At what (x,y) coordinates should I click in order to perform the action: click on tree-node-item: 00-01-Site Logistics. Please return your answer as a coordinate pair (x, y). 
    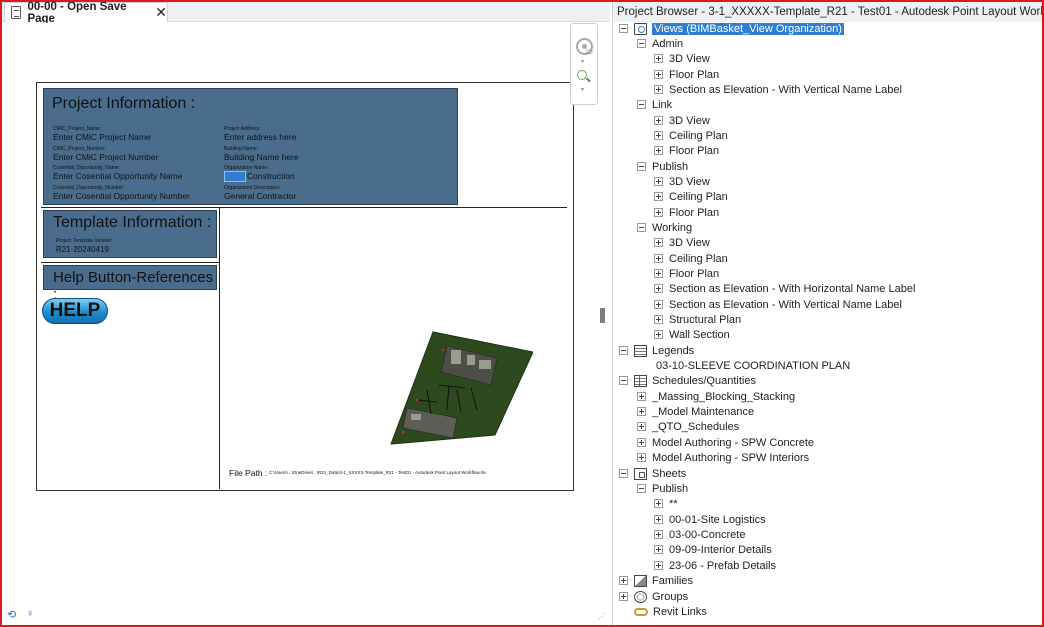
    Looking at the image, I should click on (710, 519).